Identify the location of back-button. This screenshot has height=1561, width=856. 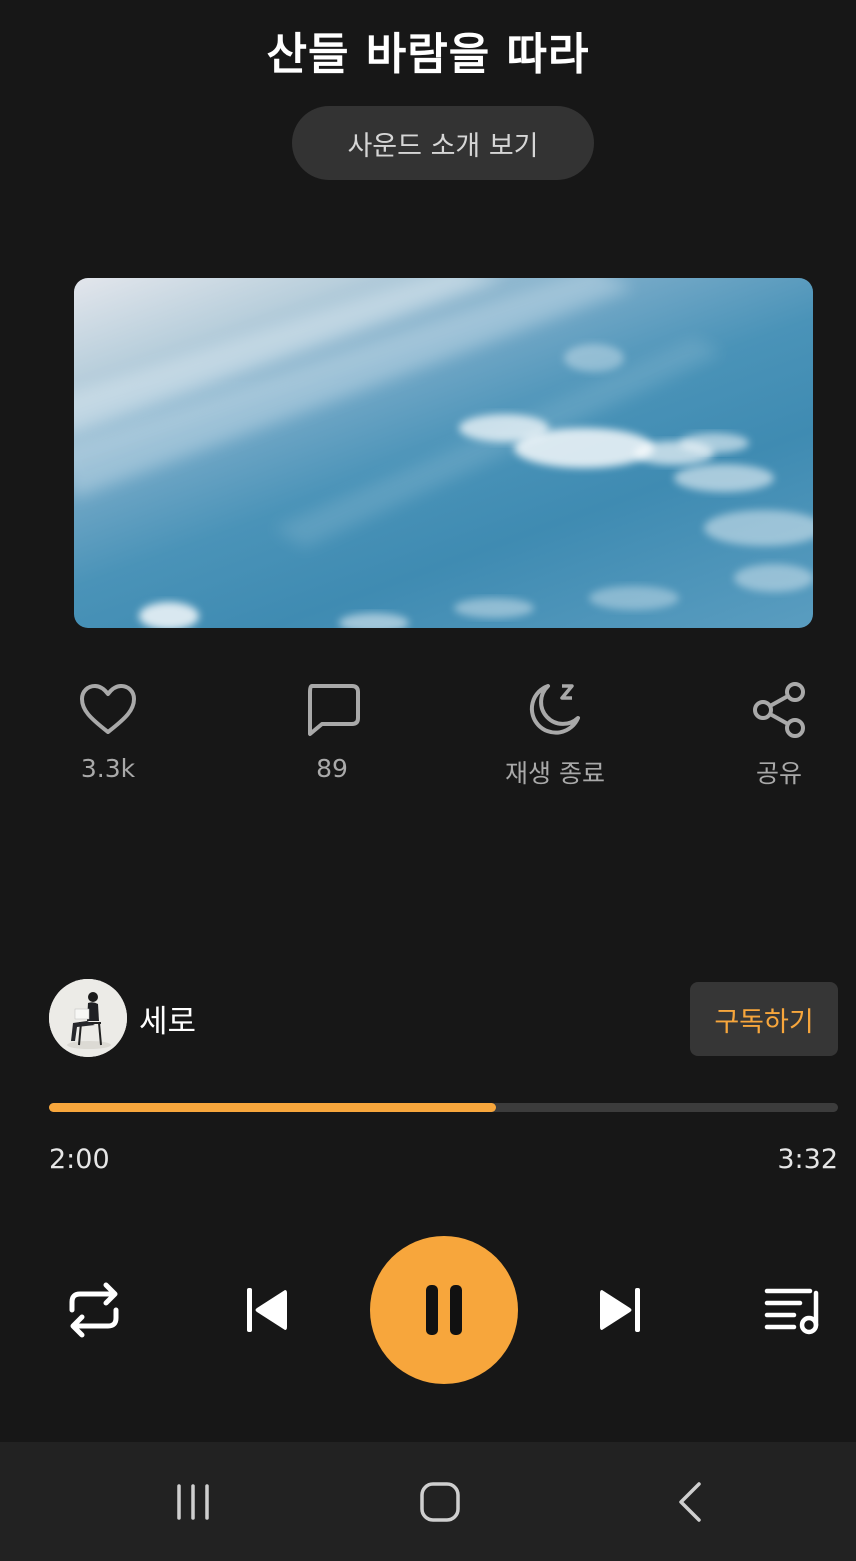
(690, 1501).